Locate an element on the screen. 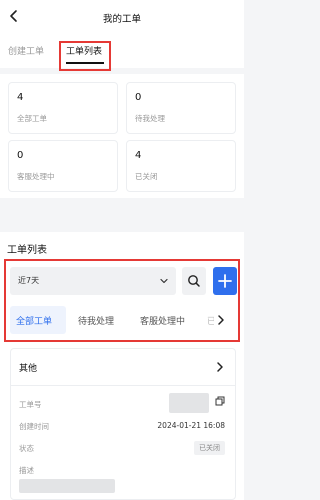 This screenshot has width=320, height=500. tab-create-ticket: 创建工单 is located at coordinates (26, 50).